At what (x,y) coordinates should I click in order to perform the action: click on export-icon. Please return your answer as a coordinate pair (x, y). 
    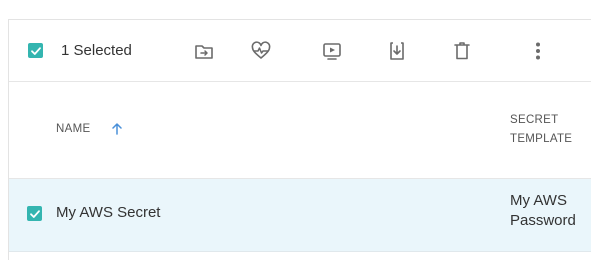
    Looking at the image, I should click on (397, 51).